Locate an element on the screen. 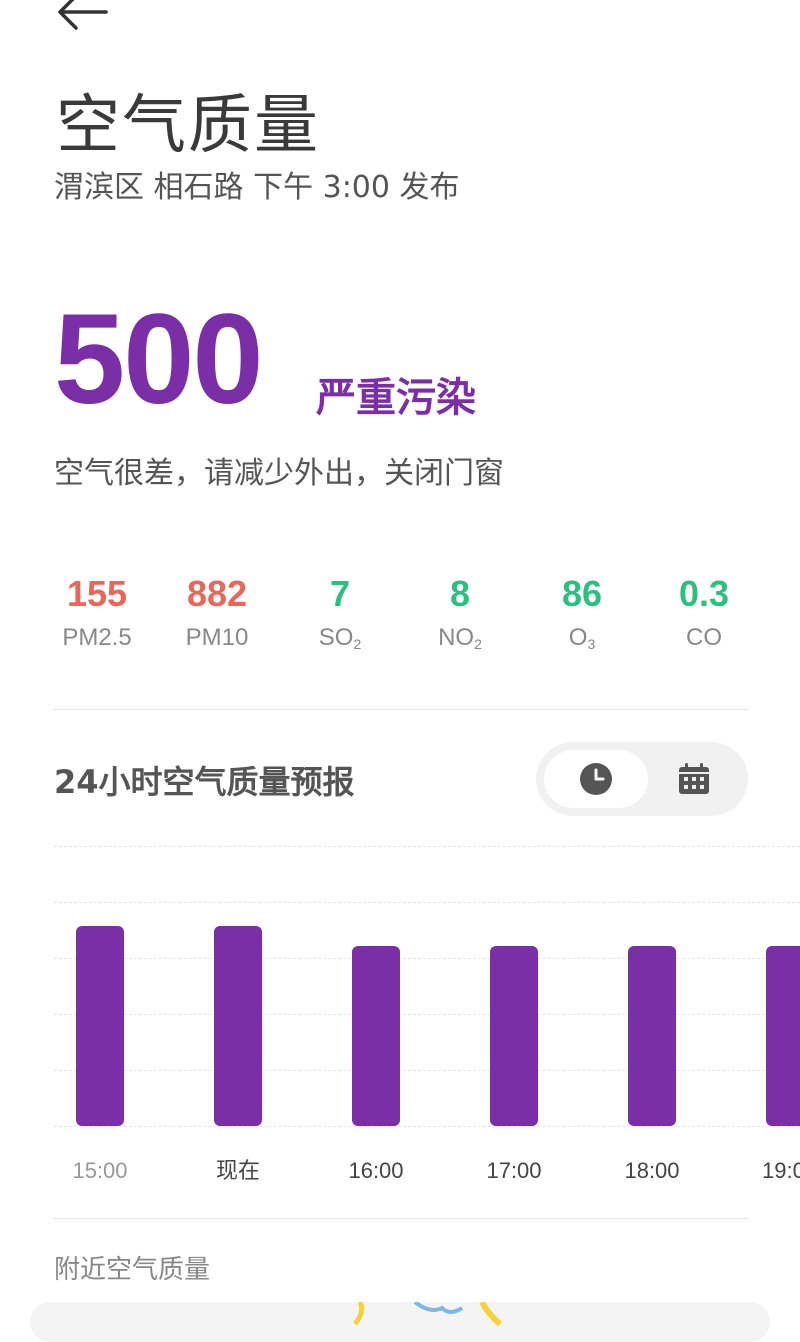 The height and width of the screenshot is (1342, 800). pollutant-value: 86 is located at coordinates (582, 593).